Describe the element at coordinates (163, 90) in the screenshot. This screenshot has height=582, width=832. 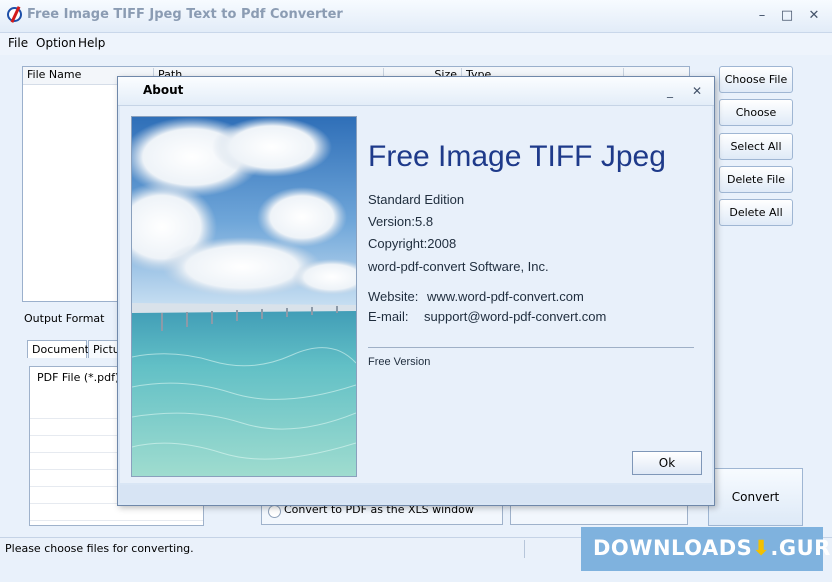
I see `about-title: About` at that location.